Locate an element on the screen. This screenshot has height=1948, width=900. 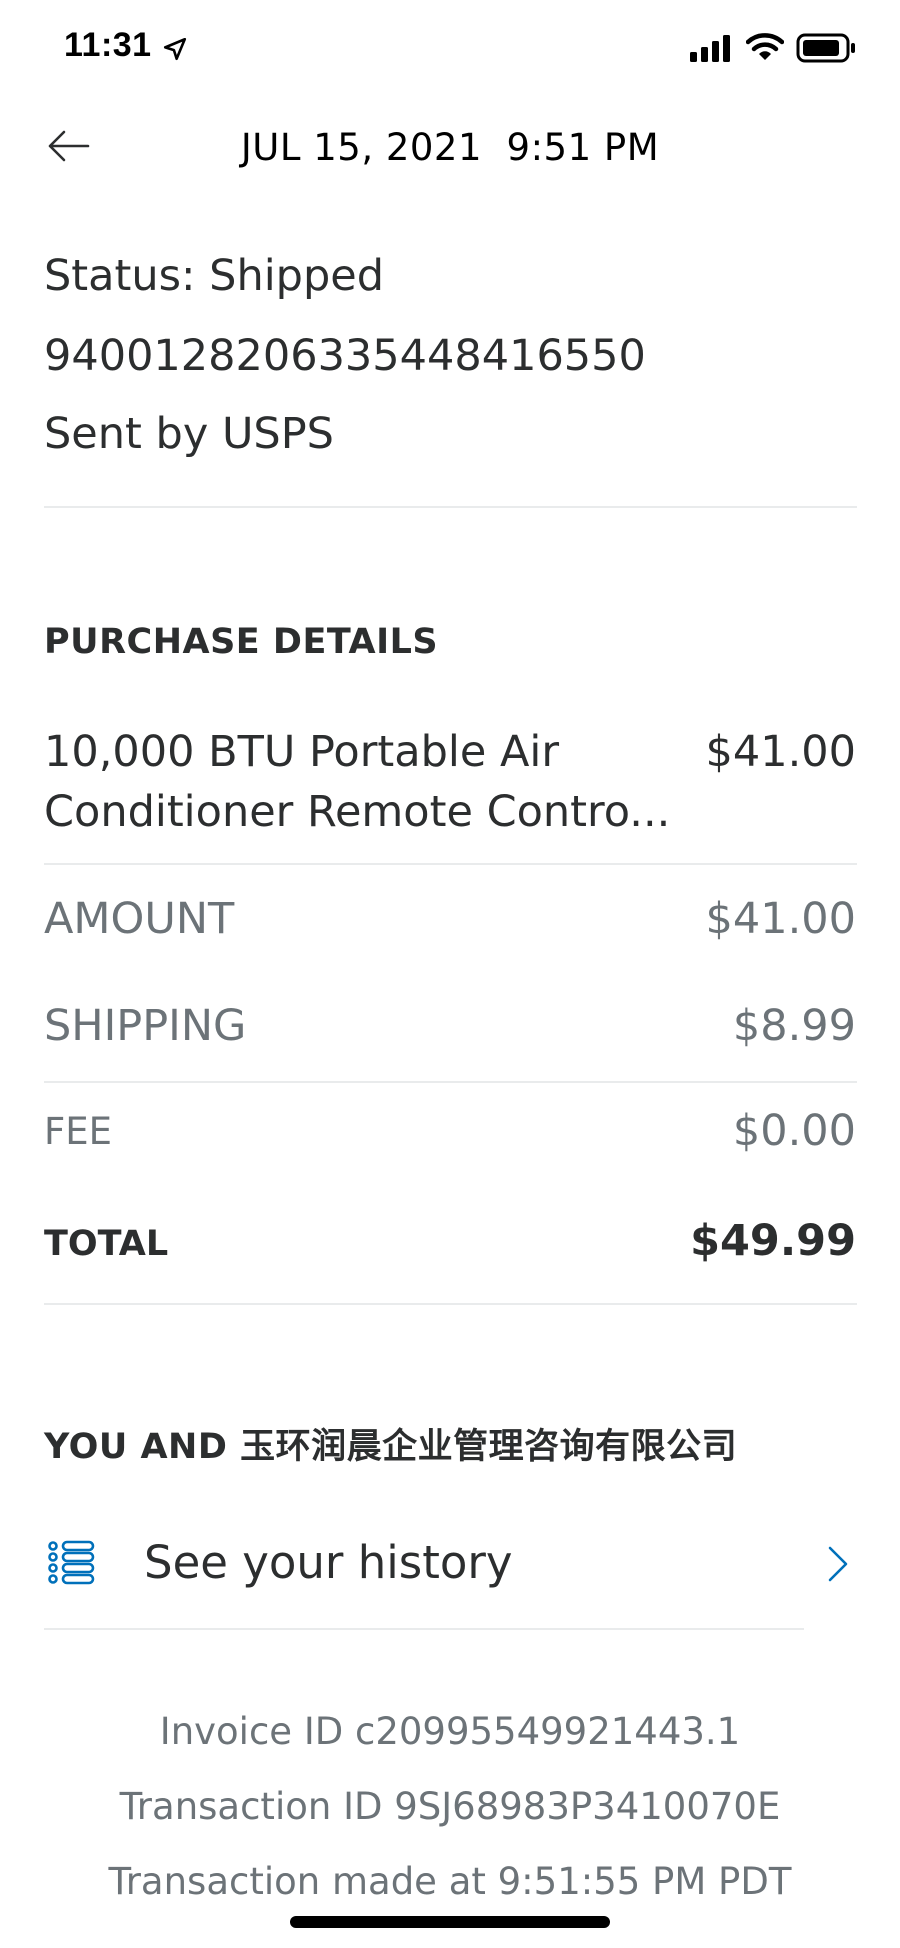
see-history-row: See your history is located at coordinates (450, 1565).